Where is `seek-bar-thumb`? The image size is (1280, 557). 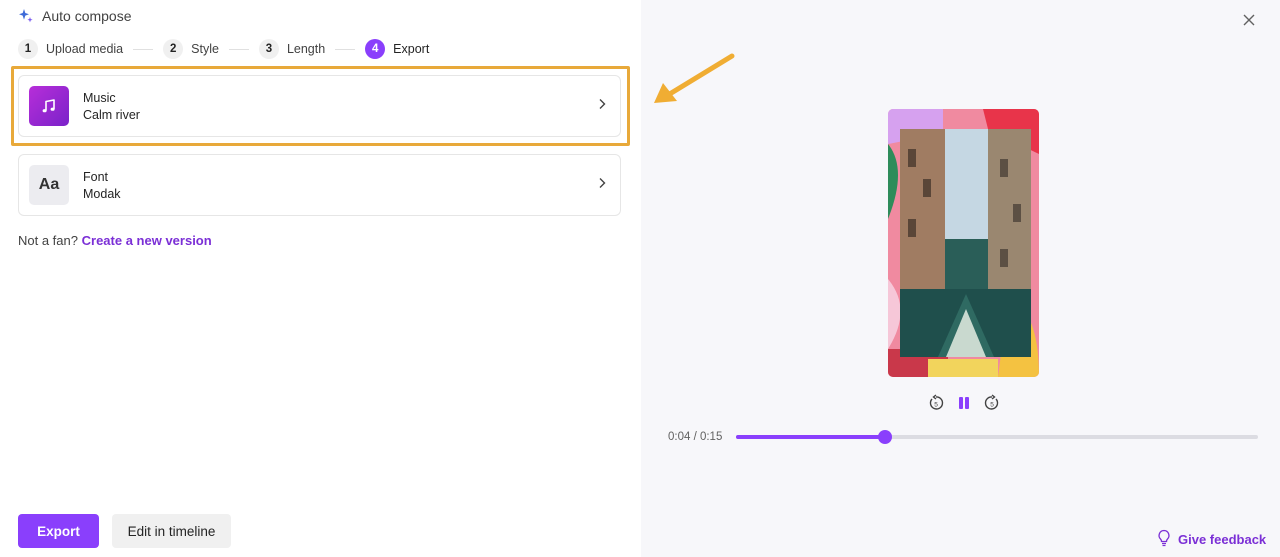
seek-bar-thumb is located at coordinates (884, 437).